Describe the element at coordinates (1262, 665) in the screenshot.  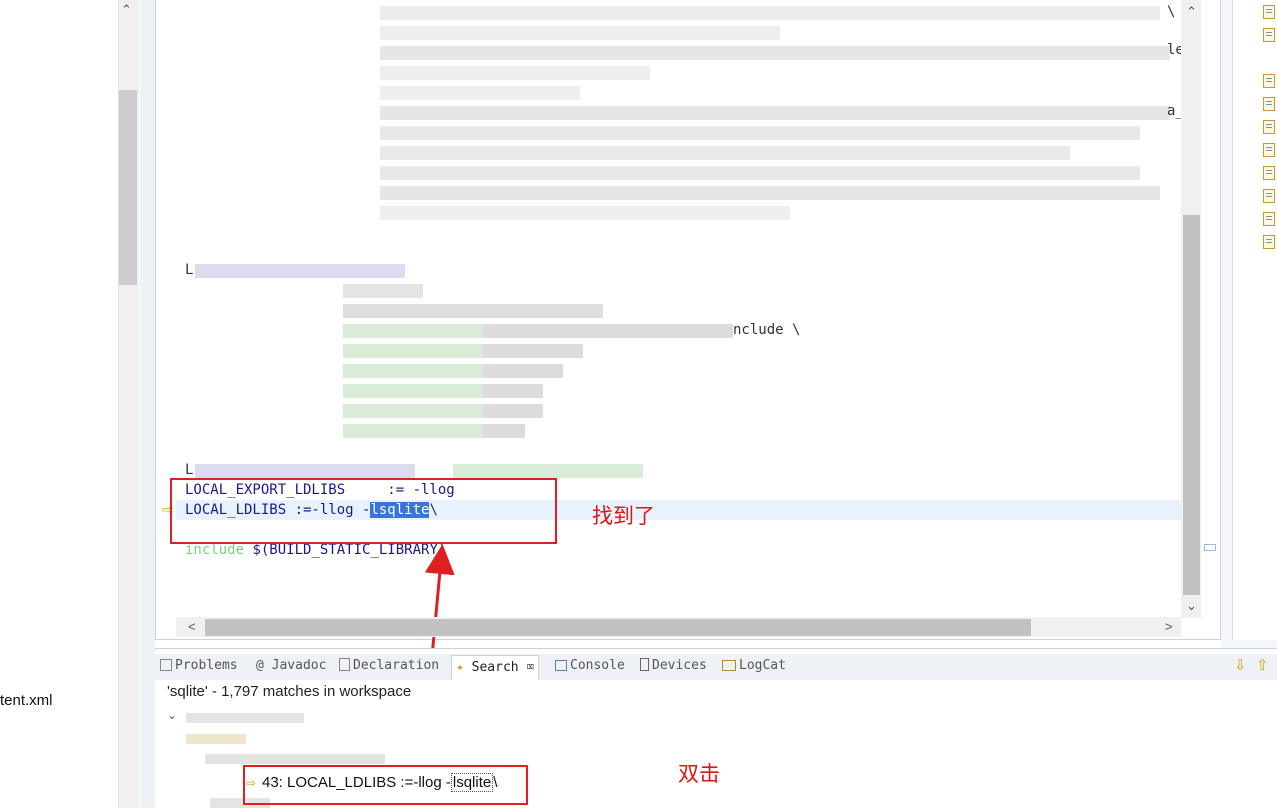
I see `maximize-icon: ⇧` at that location.